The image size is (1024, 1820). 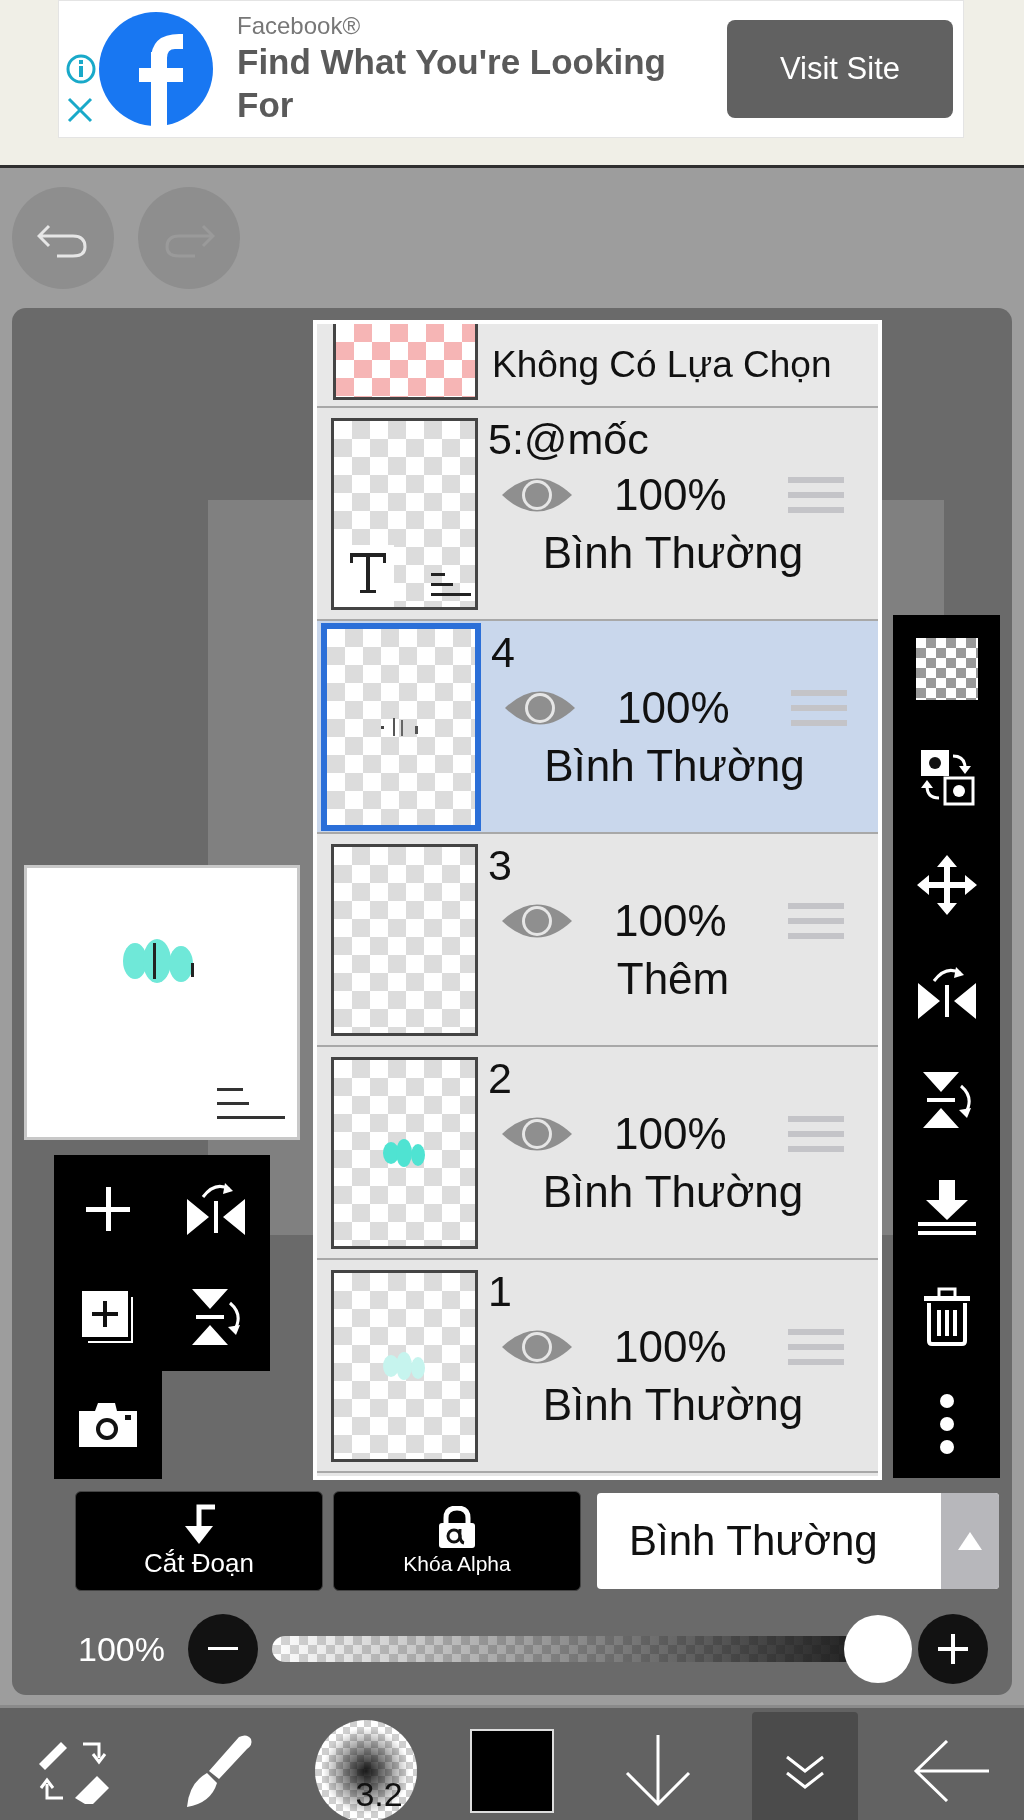 What do you see at coordinates (946, 1316) in the screenshot?
I see `trash-icon` at bounding box center [946, 1316].